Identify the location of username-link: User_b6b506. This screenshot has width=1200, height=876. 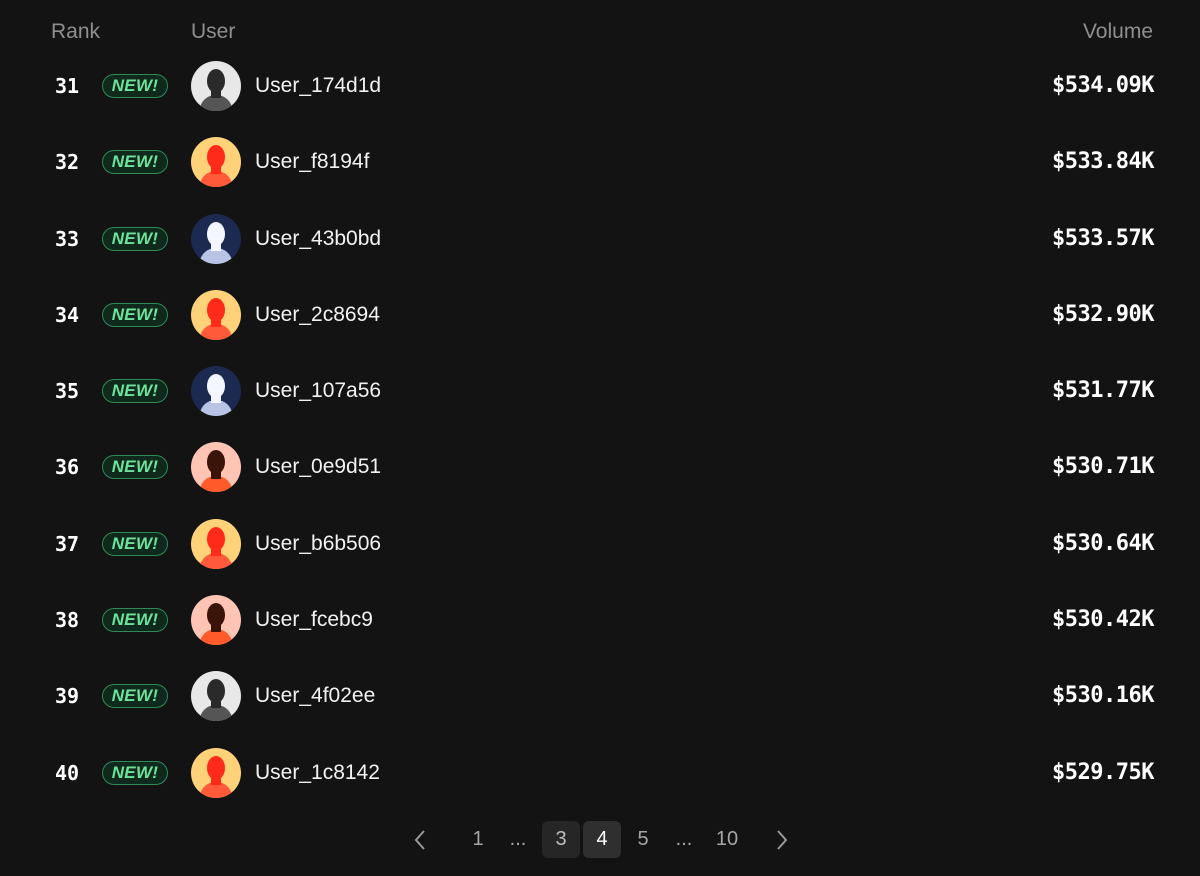
(318, 544).